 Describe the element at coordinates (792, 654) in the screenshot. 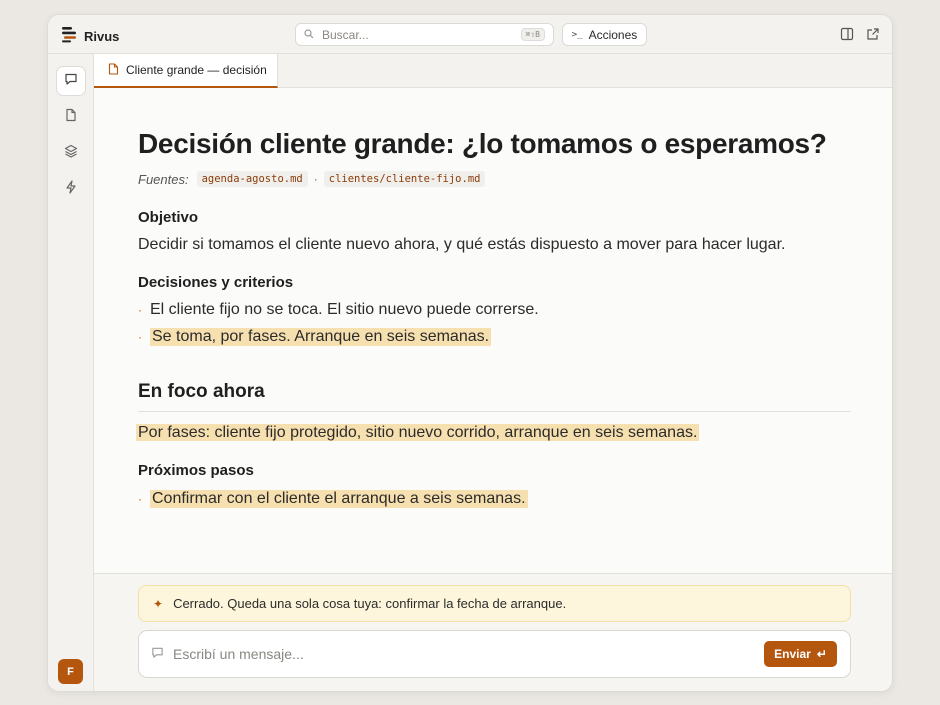

I see `send-label: Enviar` at that location.